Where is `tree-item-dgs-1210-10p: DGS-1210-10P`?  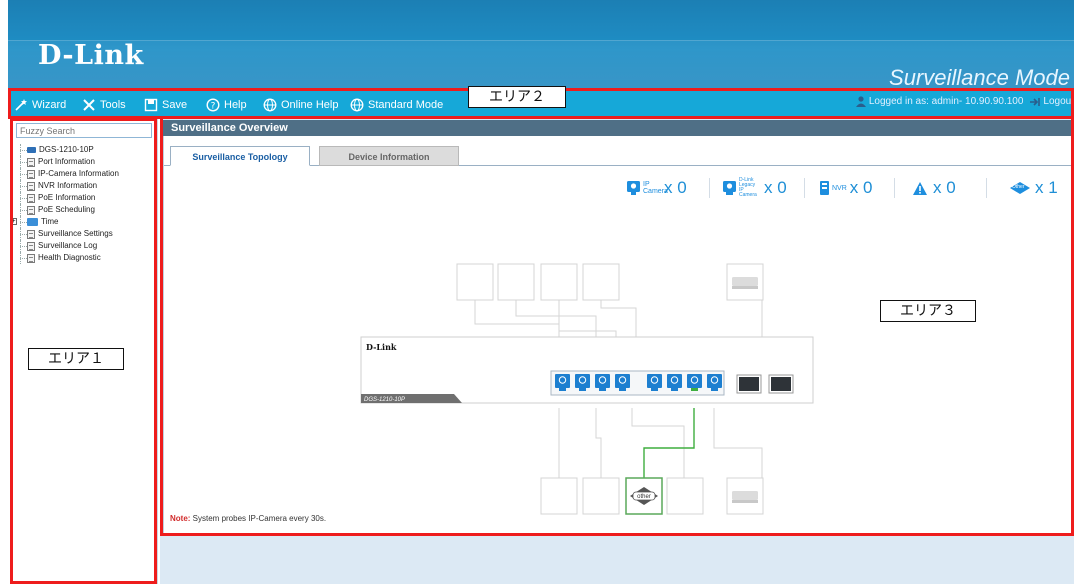
tree-item-dgs-1210-10p: DGS-1210-10P is located at coordinates (86, 150).